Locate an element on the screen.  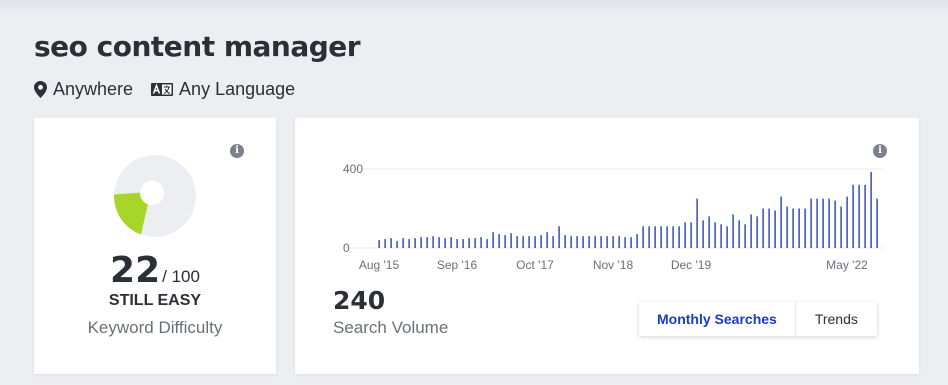
y-tick-label: 0 is located at coordinates (346, 248).